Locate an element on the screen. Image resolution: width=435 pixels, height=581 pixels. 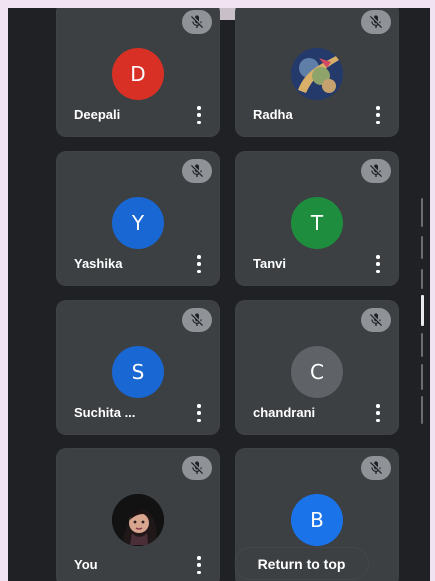
scrollbar is located at coordinates (423, 312).